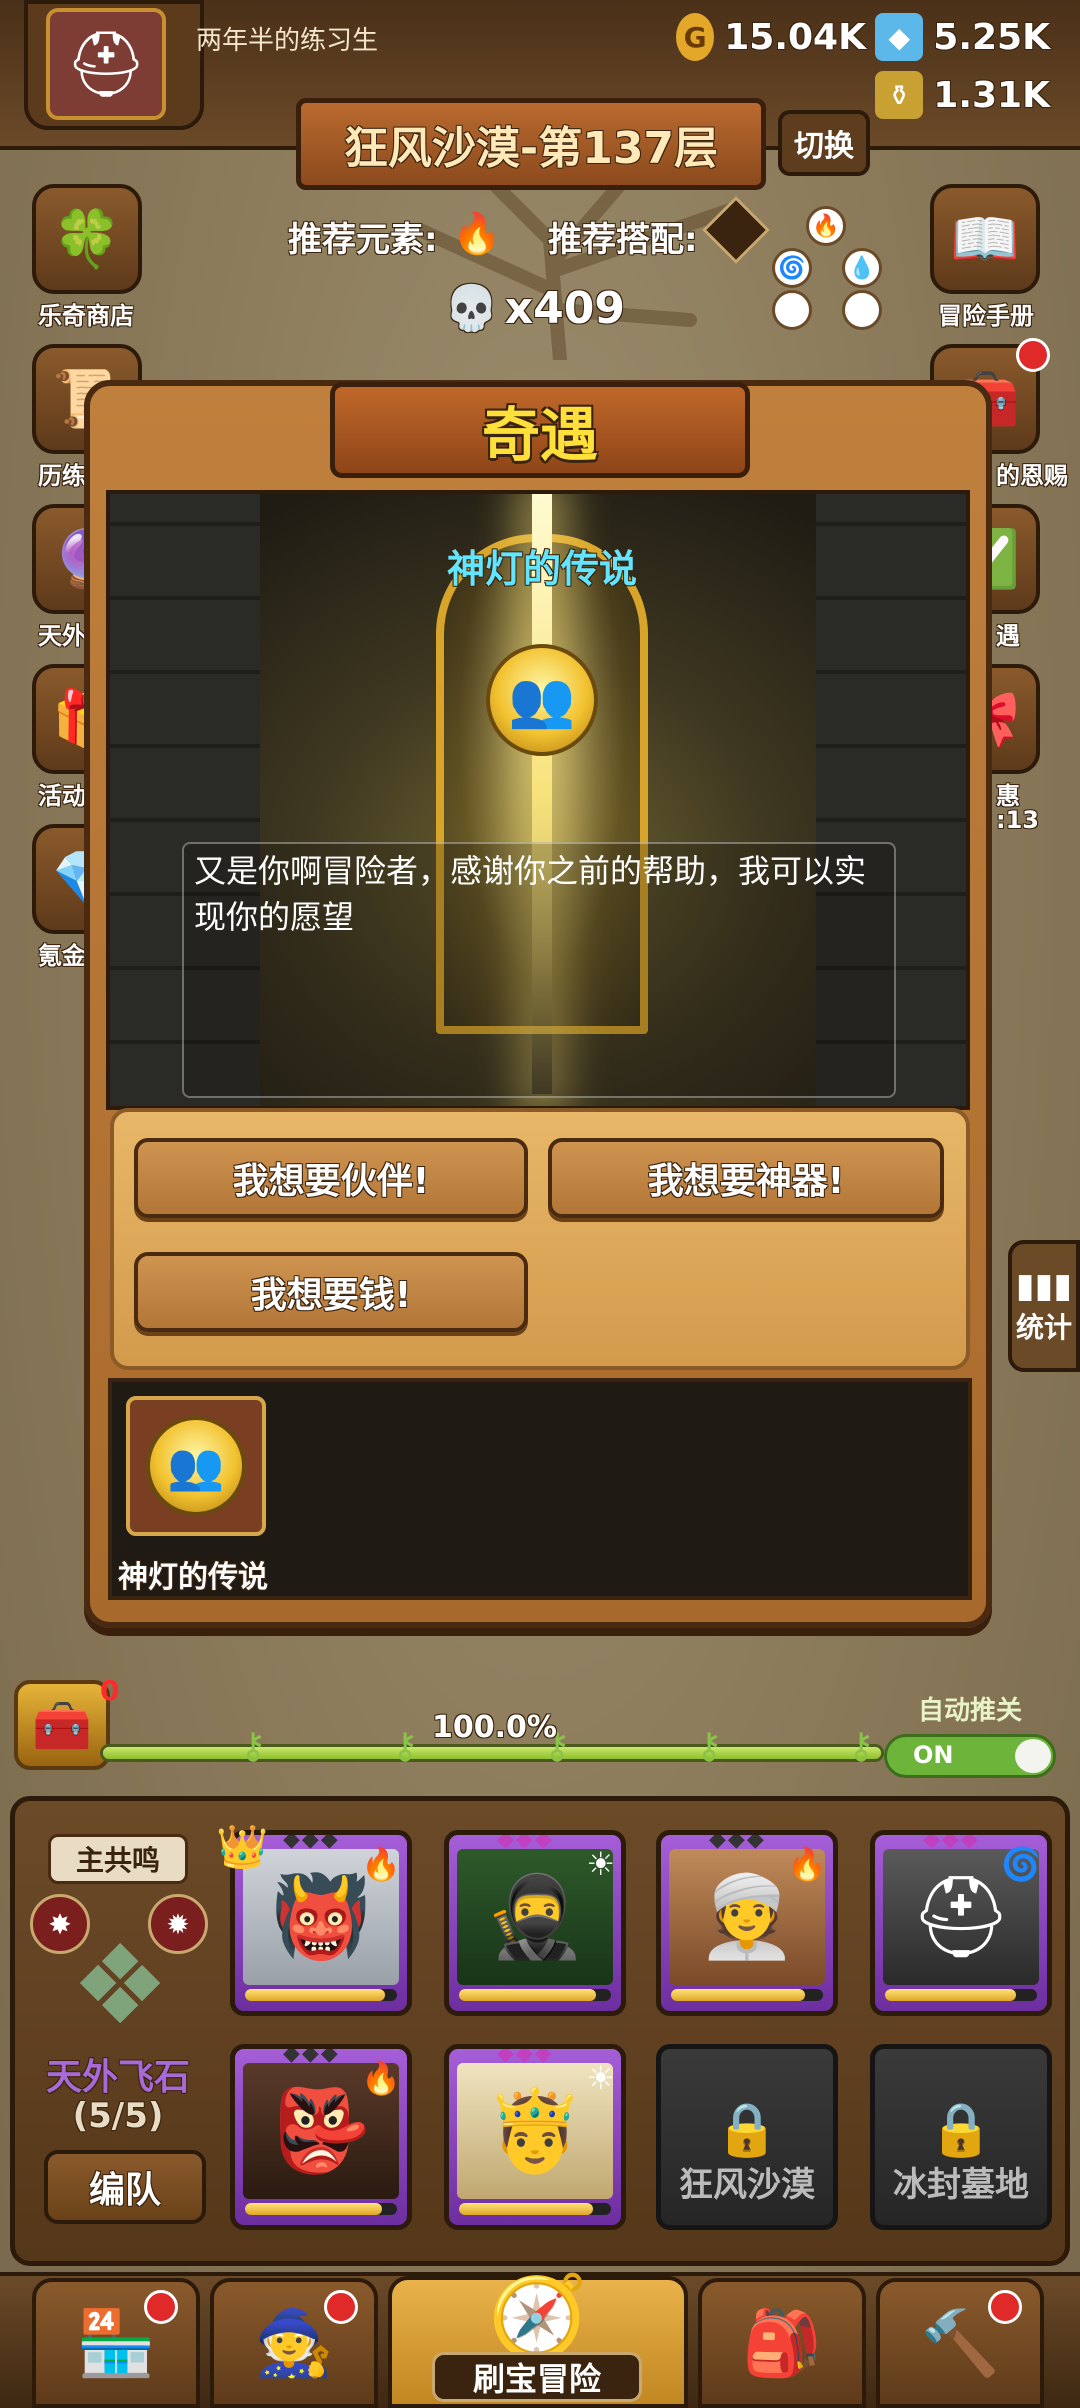 This screenshot has height=2408, width=1080. What do you see at coordinates (1017, 820) in the screenshot?
I see `treasure-timer: :13` at bounding box center [1017, 820].